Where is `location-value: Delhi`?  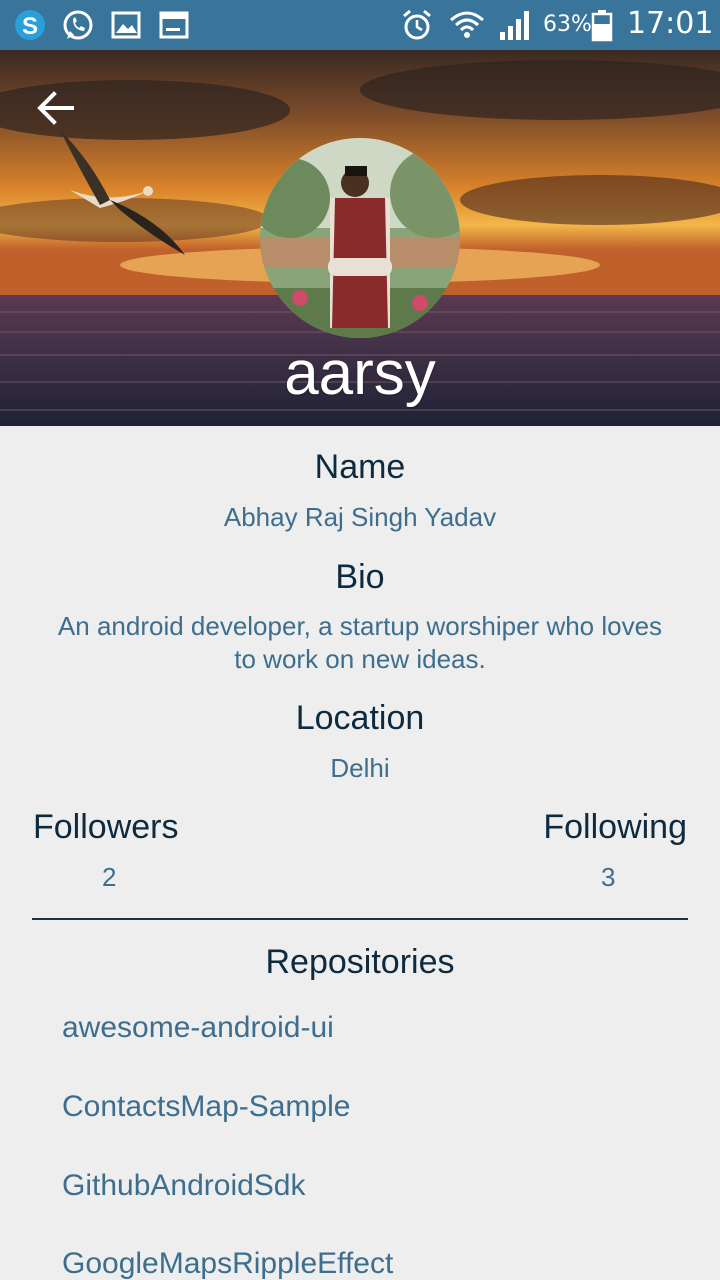
location-value: Delhi is located at coordinates (360, 768).